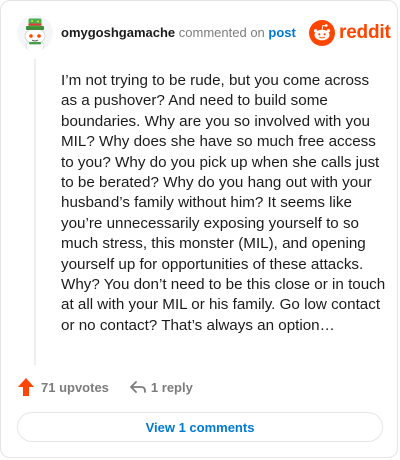 This screenshot has width=400, height=460. Describe the element at coordinates (26, 387) in the screenshot. I see `upvote-arrow-icon` at that location.